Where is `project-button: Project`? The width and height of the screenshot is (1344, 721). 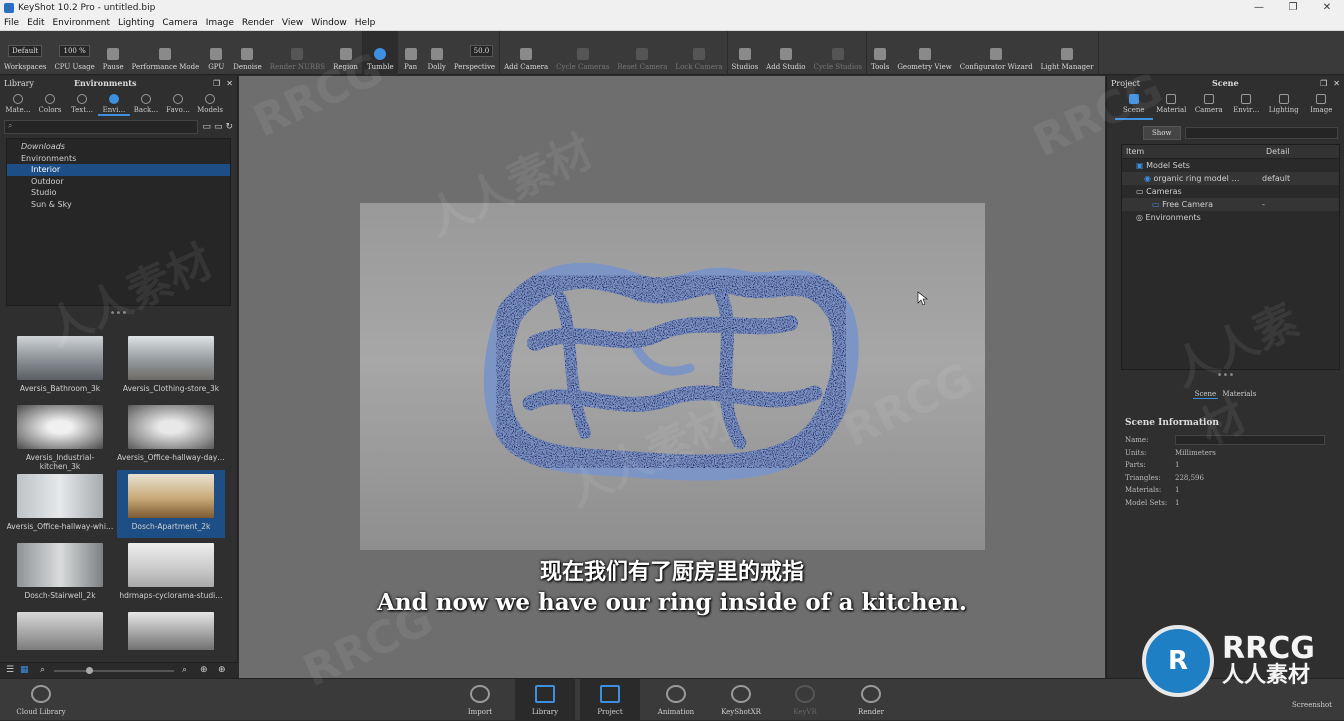 project-button: Project is located at coordinates (610, 700).